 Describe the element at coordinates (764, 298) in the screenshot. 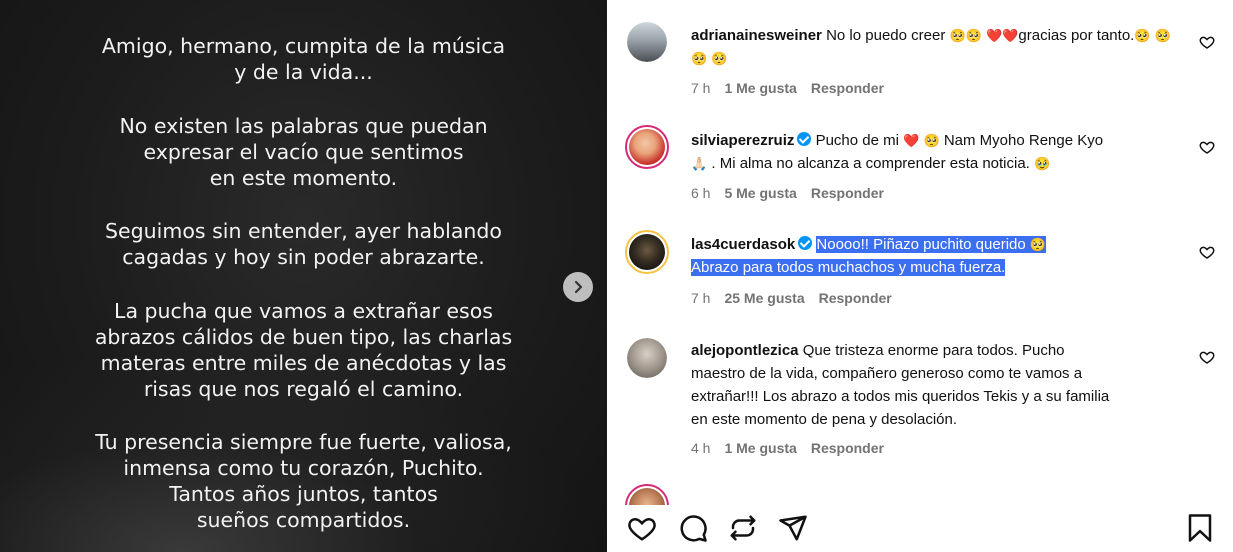

I see `comment-likes: 25 Me gusta` at that location.